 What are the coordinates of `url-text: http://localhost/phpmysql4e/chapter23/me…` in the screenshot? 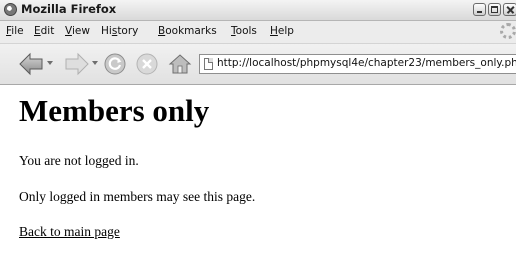 It's located at (366, 63).